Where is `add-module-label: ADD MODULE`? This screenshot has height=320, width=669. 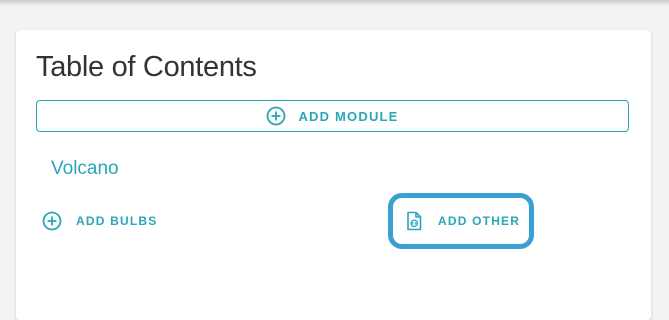
add-module-label: ADD MODULE is located at coordinates (348, 116).